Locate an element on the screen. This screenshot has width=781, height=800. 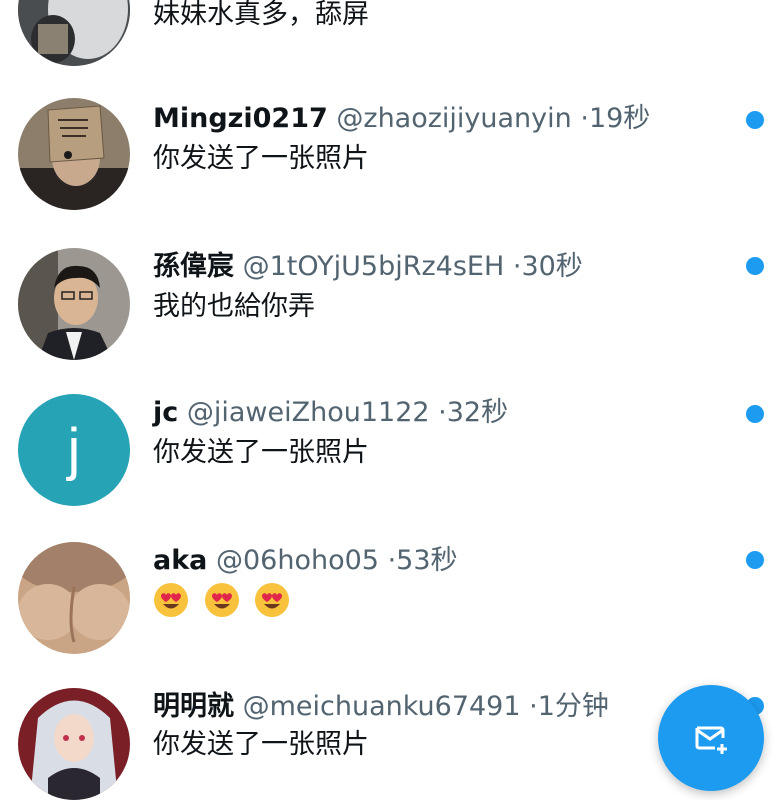
sender-name: 孫偉宸 is located at coordinates (193, 266).